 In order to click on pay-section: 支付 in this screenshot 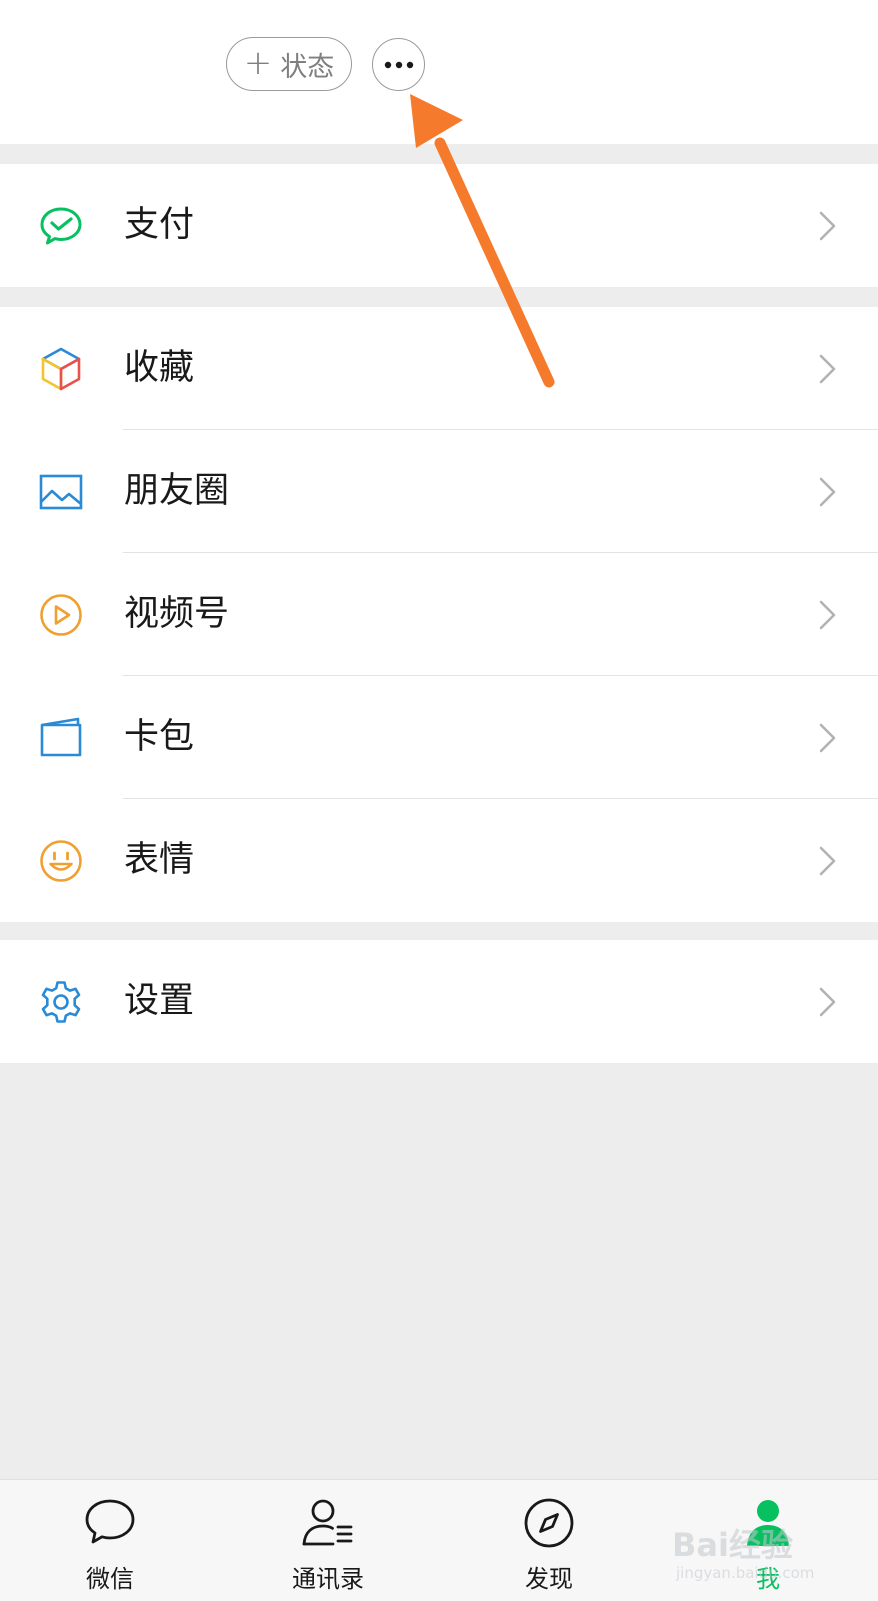, I will do `click(439, 225)`.